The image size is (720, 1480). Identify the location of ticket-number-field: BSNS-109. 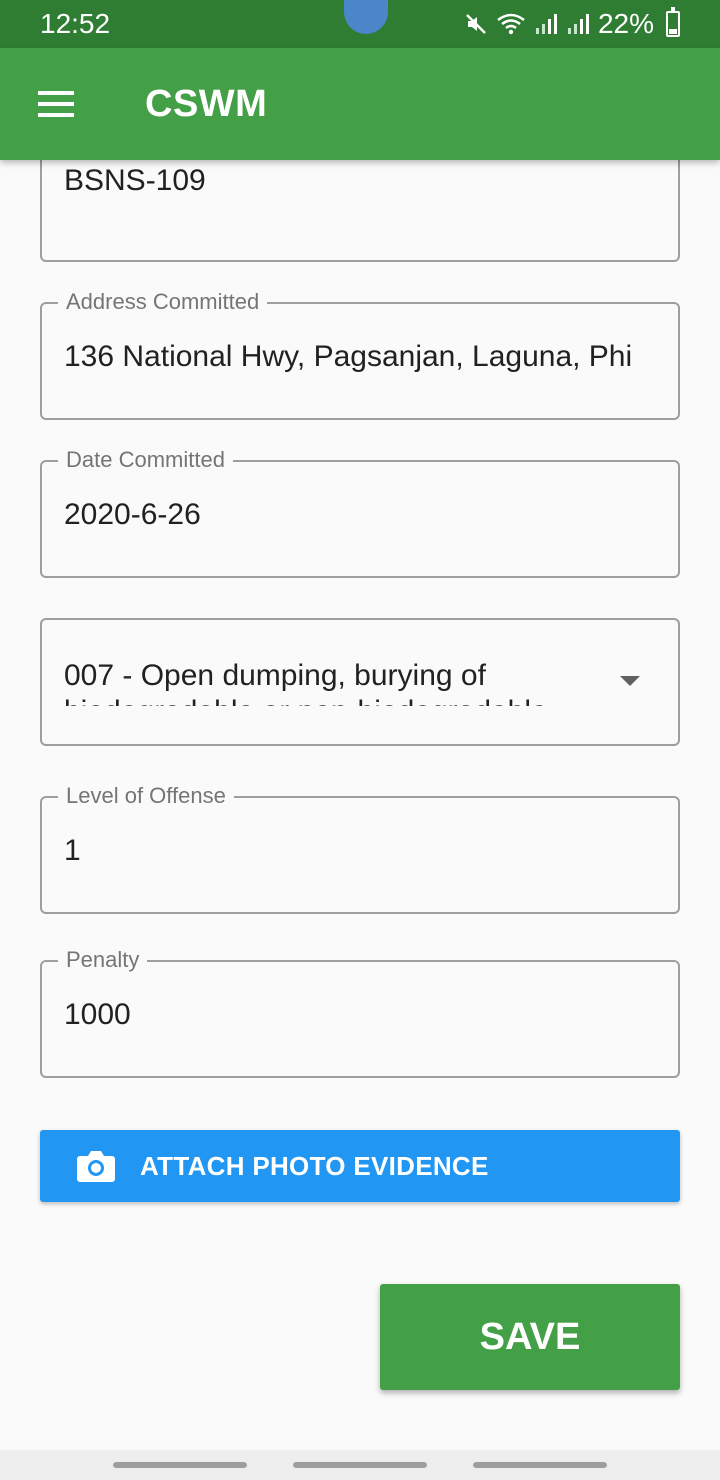
(360, 211).